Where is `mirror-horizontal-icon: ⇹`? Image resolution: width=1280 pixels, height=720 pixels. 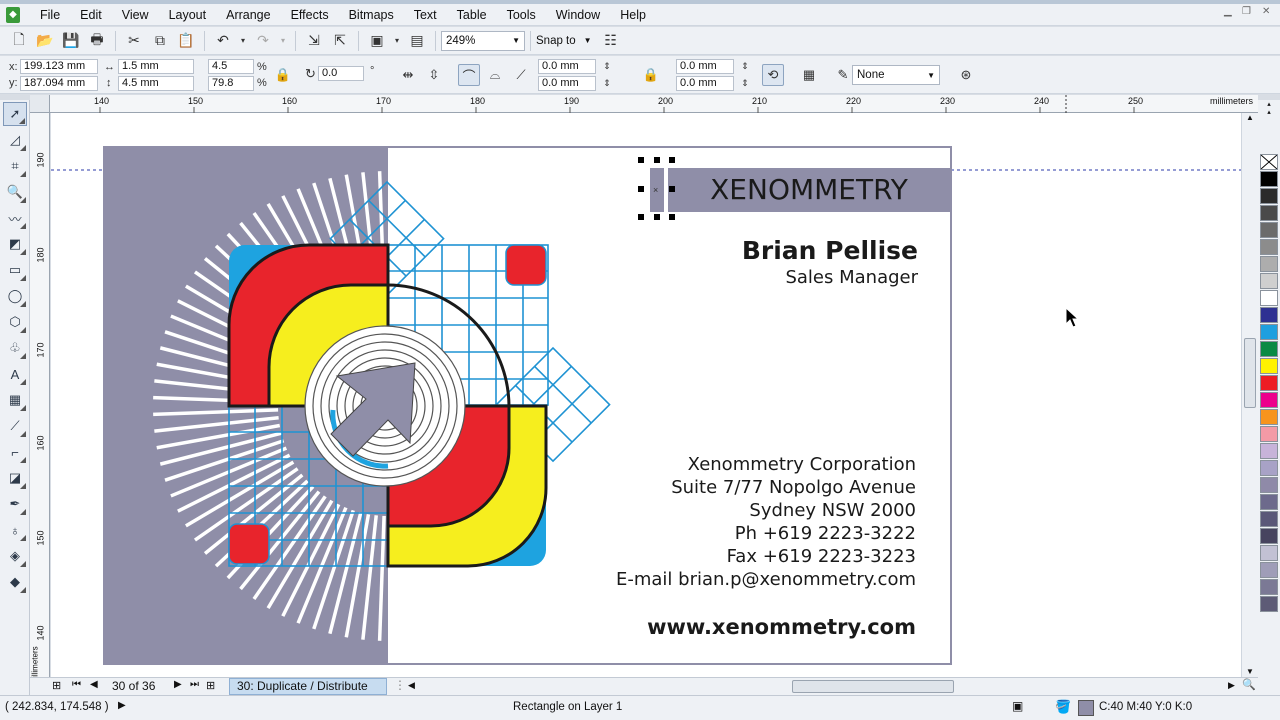
mirror-horizontal-icon: ⇹ is located at coordinates (408, 75).